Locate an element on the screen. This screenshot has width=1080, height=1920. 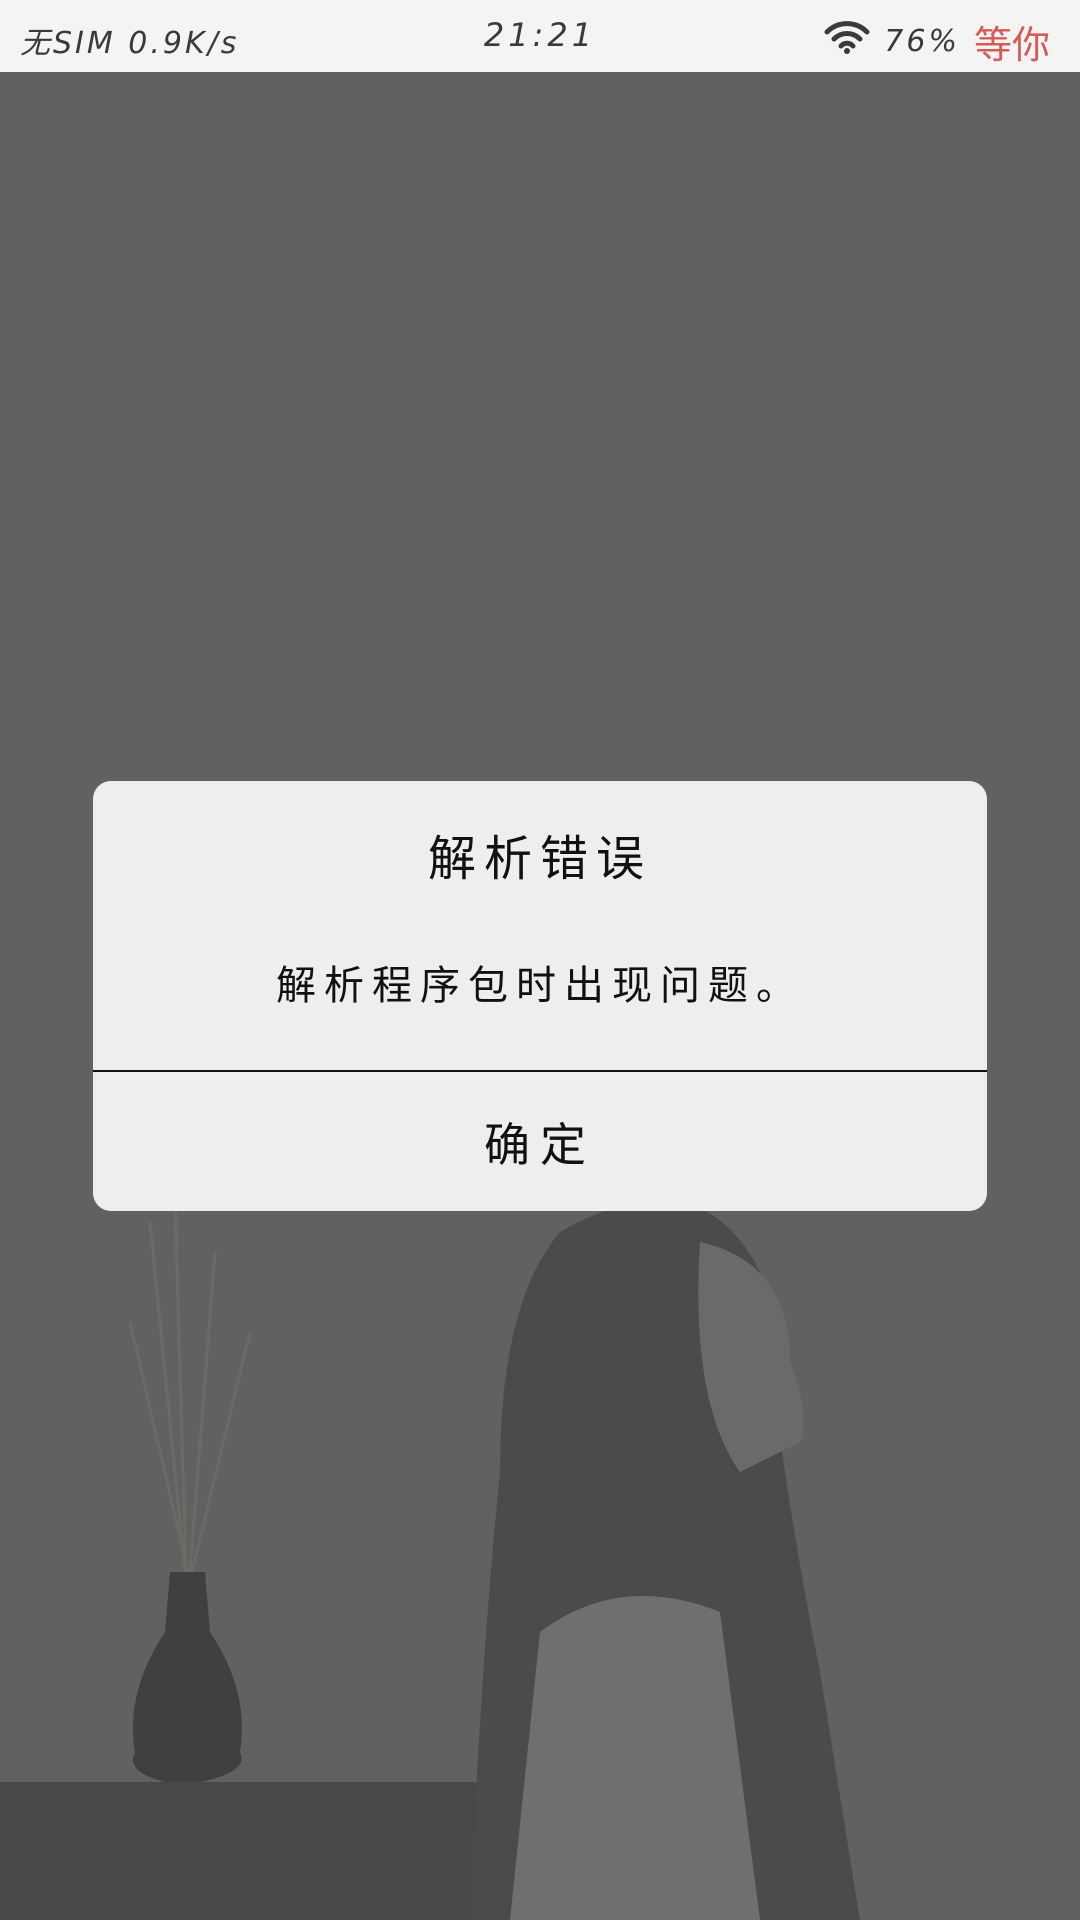
dialog-title: 解析错误 is located at coordinates (539, 859).